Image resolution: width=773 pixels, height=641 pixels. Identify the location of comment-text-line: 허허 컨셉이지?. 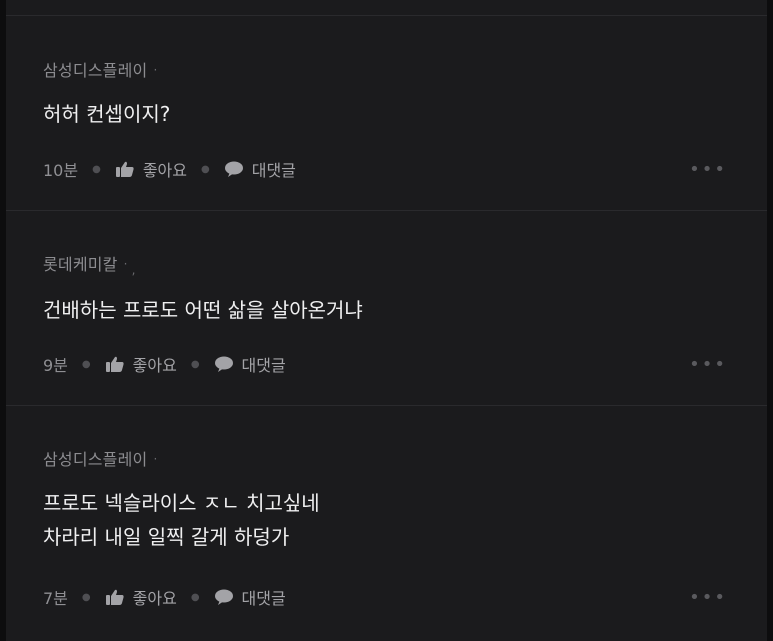
(107, 114).